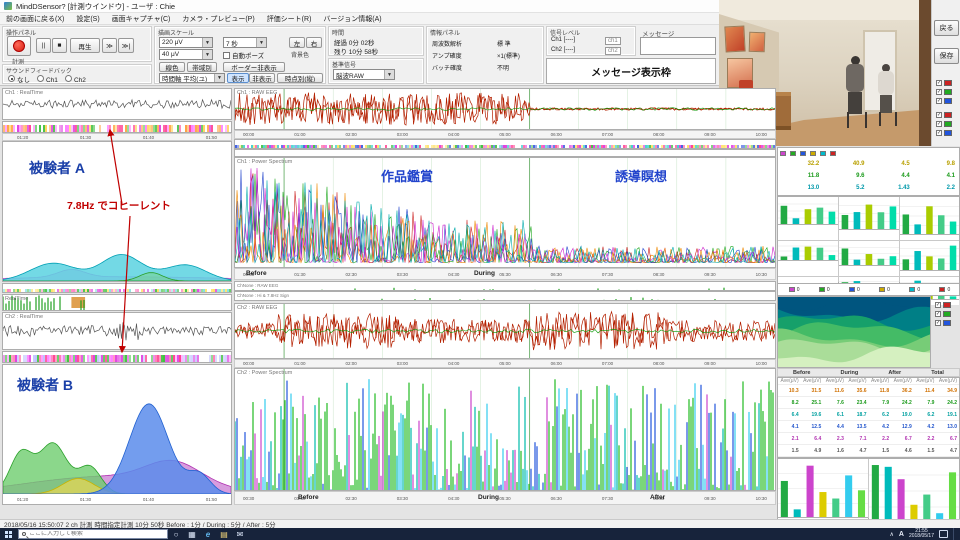 The image size is (960, 540). What do you see at coordinates (262, 78) in the screenshot?
I see `hide-button: 非表示` at bounding box center [262, 78].